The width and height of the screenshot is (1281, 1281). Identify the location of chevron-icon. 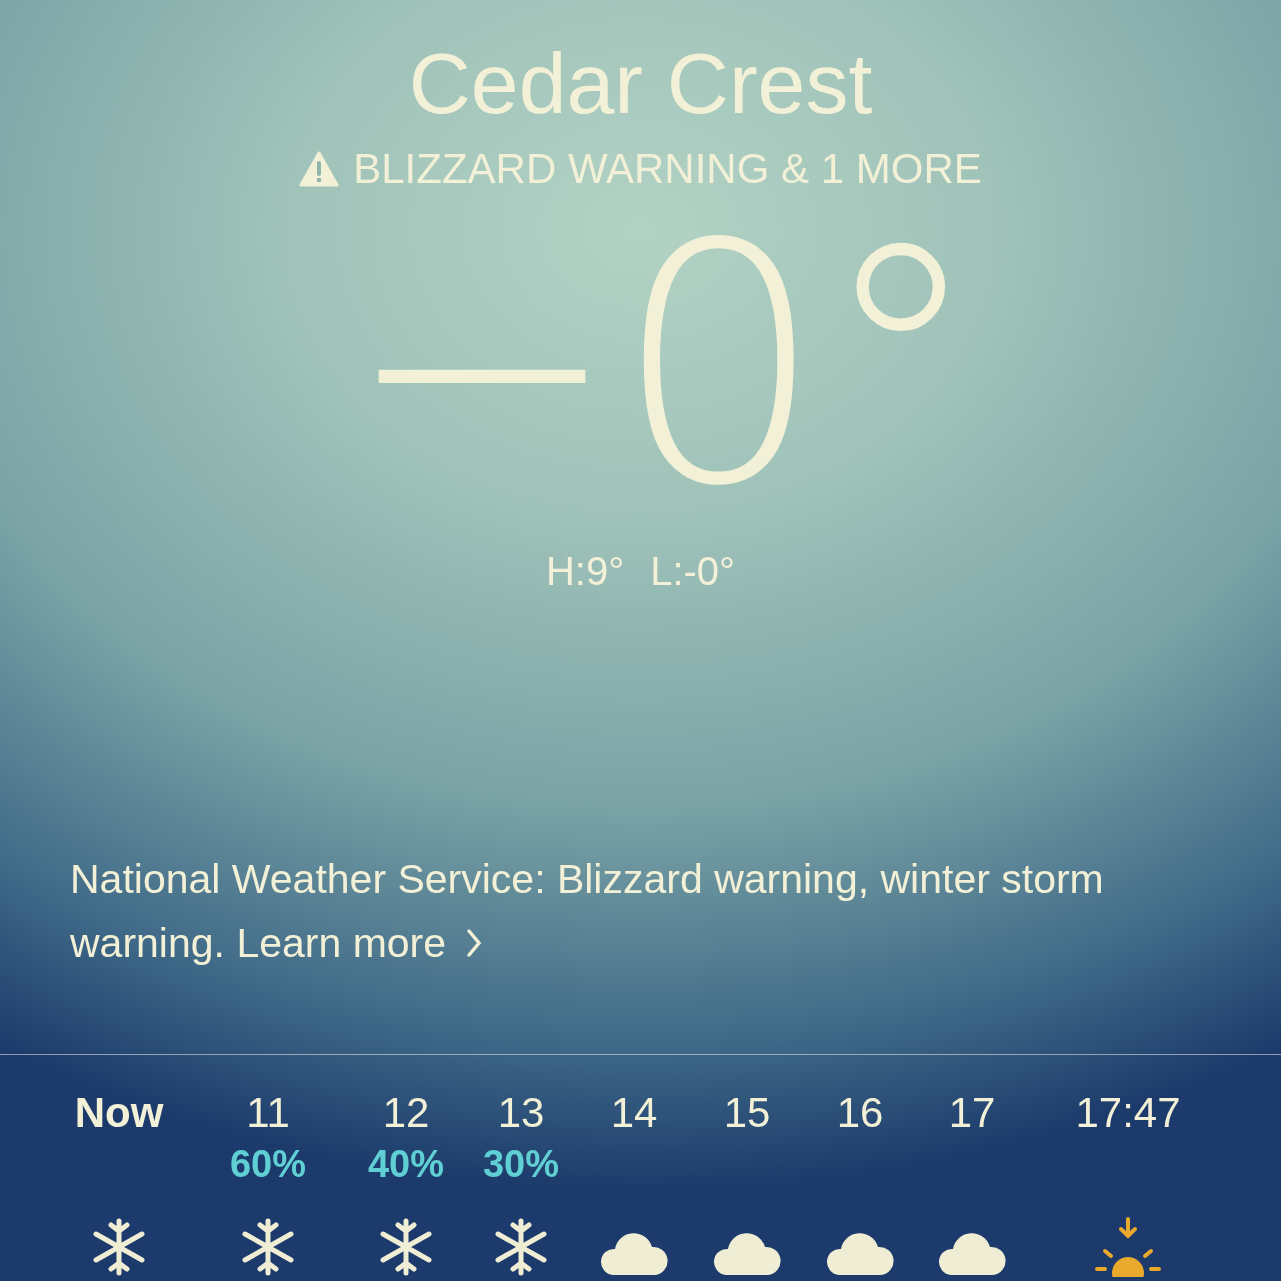
(474, 942).